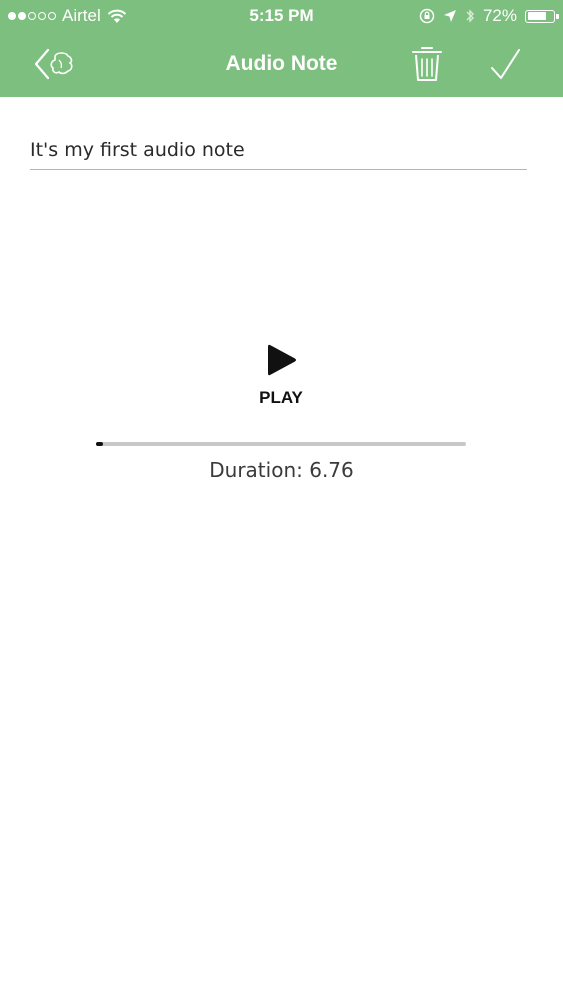 The image size is (563, 1000). I want to click on checkmark-icon, so click(505, 64).